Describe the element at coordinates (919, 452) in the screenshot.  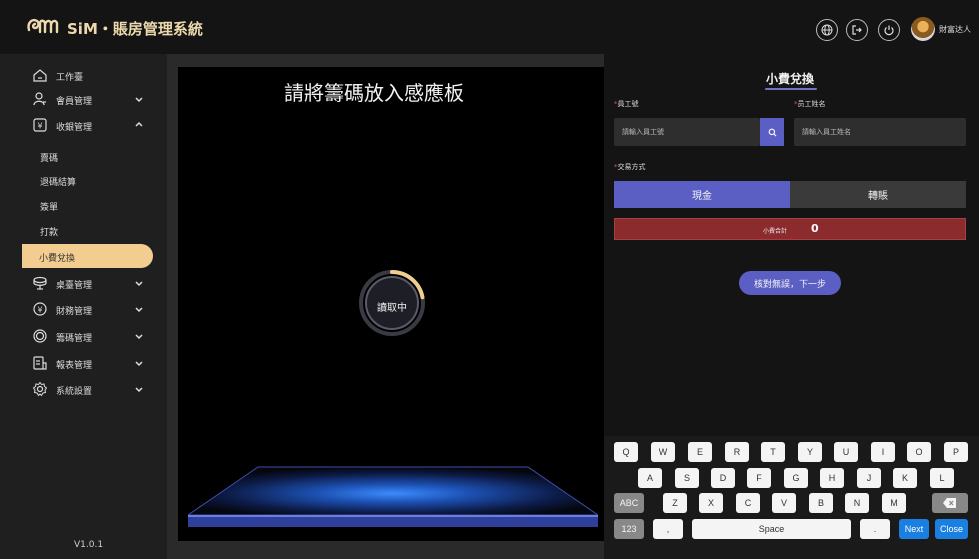
I see `key-o: O` at that location.